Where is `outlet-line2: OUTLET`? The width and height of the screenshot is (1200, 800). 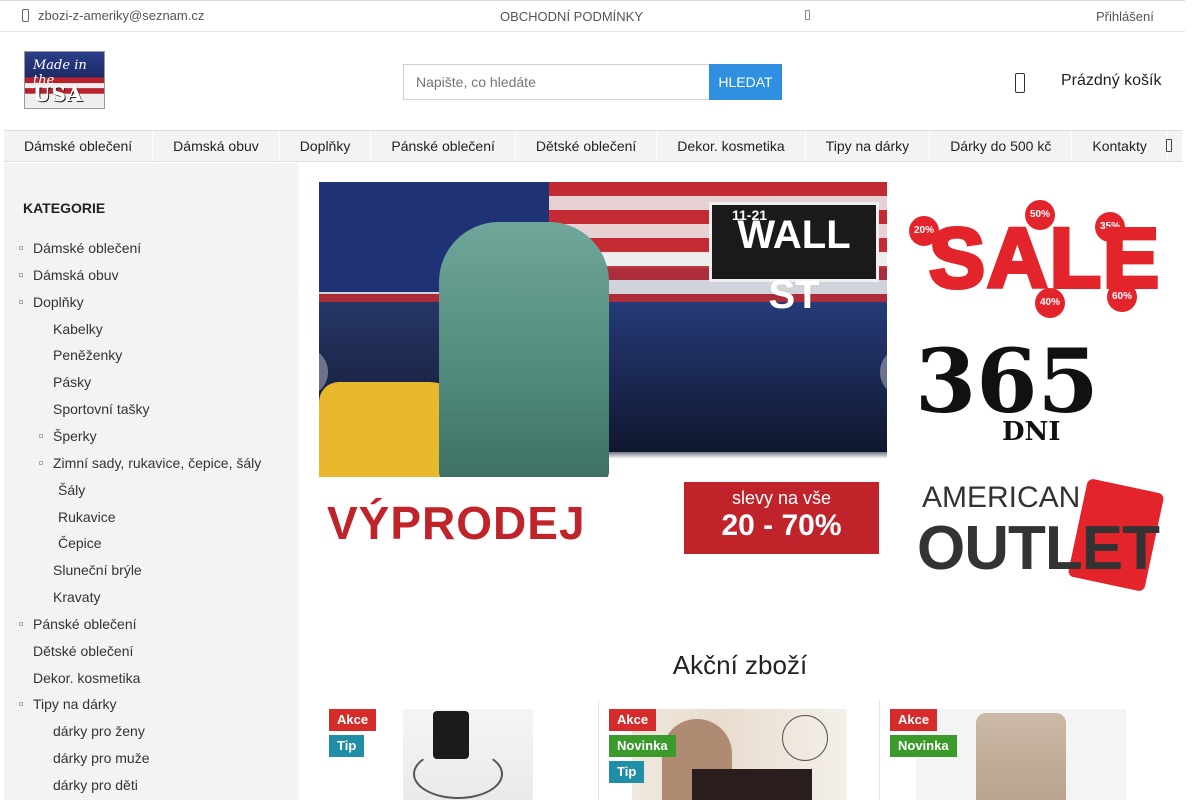 outlet-line2: OUTLET is located at coordinates (1038, 548).